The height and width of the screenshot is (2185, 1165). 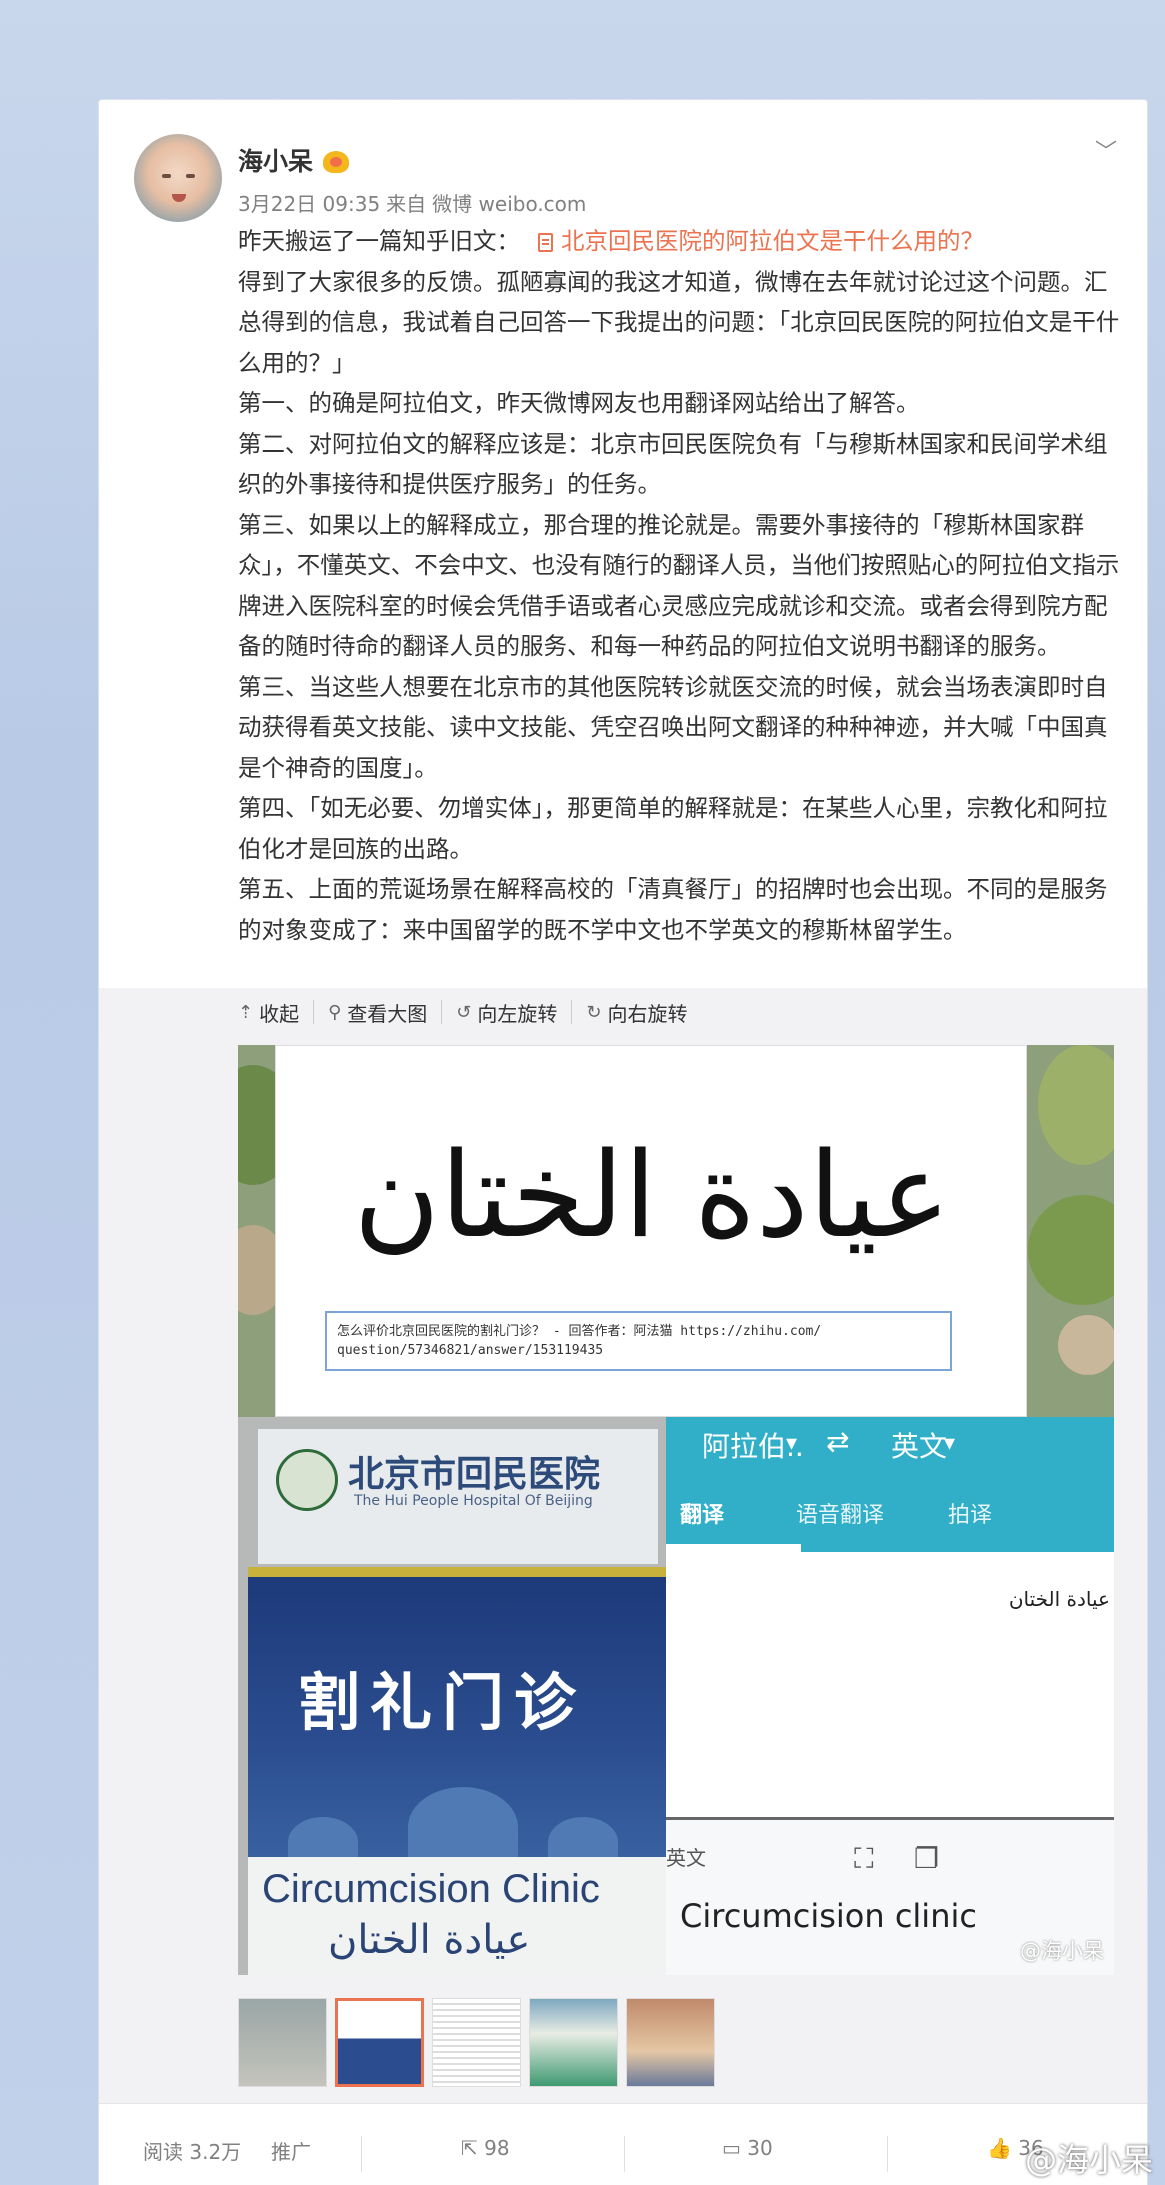 What do you see at coordinates (970, 1515) in the screenshot?
I see `tab-photo: 拍译` at bounding box center [970, 1515].